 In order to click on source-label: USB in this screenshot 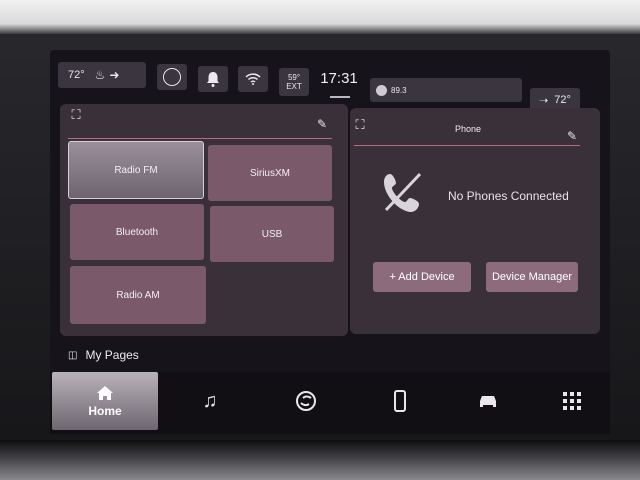, I will do `click(272, 234)`.